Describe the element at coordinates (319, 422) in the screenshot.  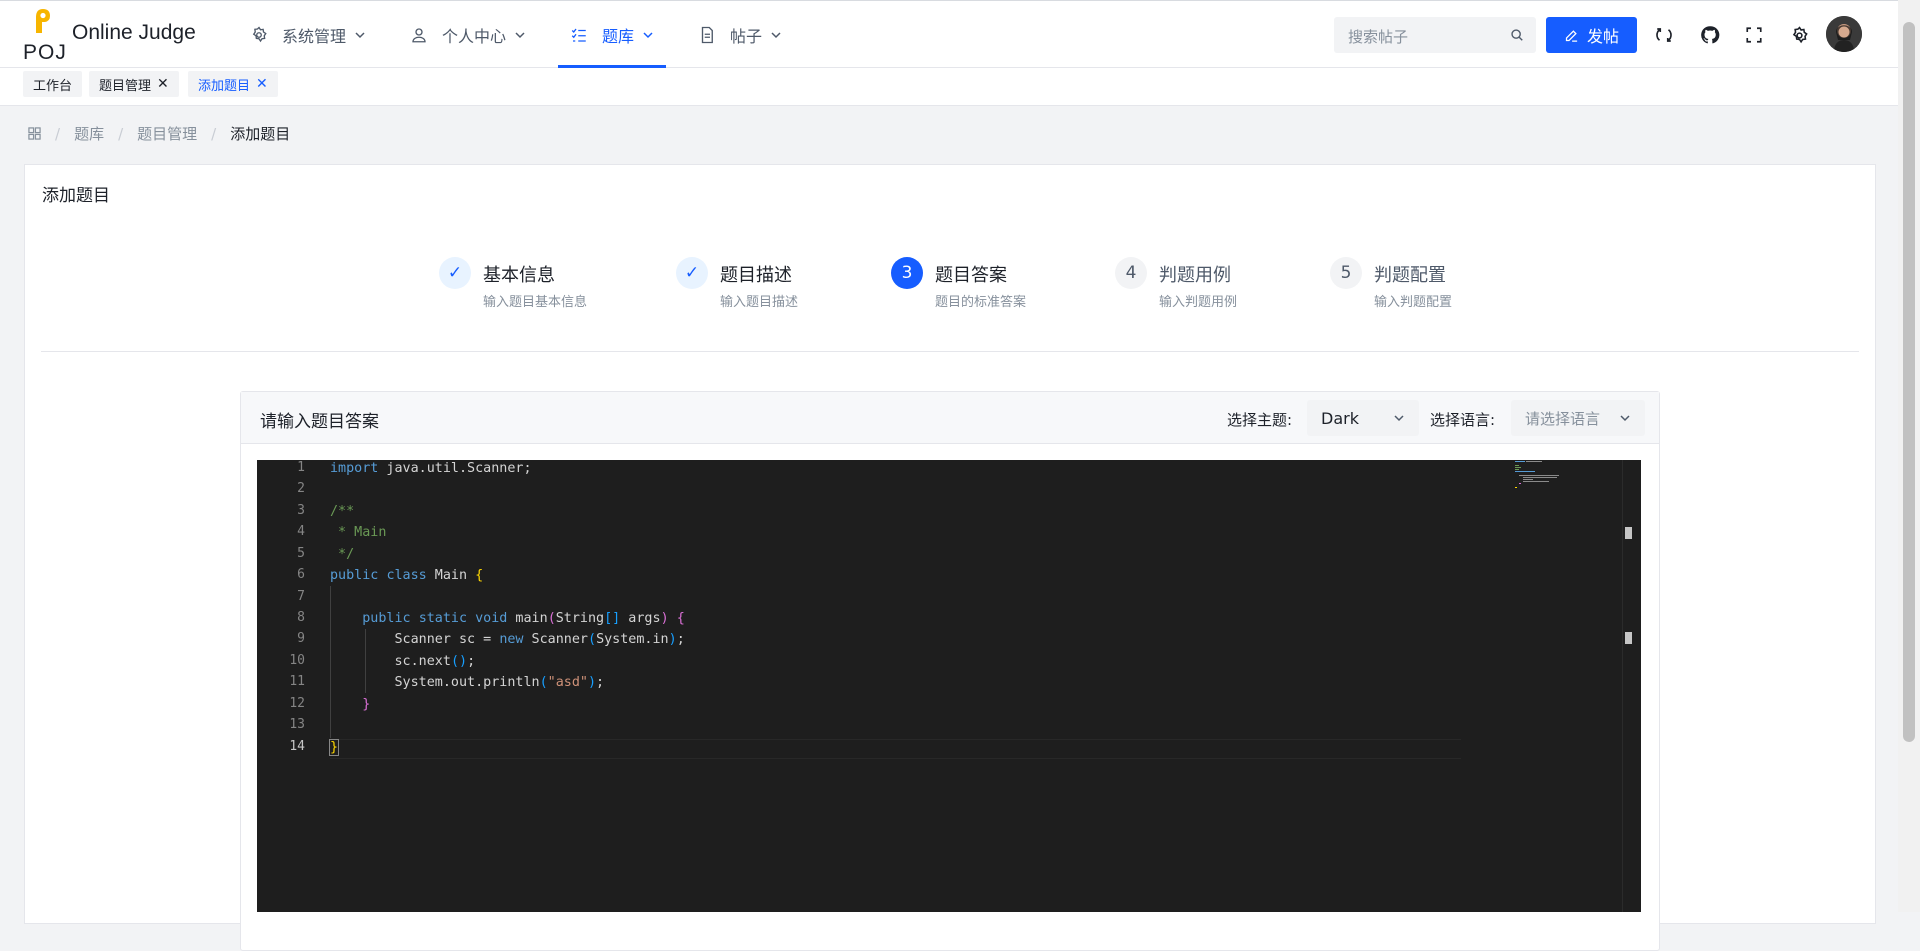
I see `panel-title: 请输入题目答案` at that location.